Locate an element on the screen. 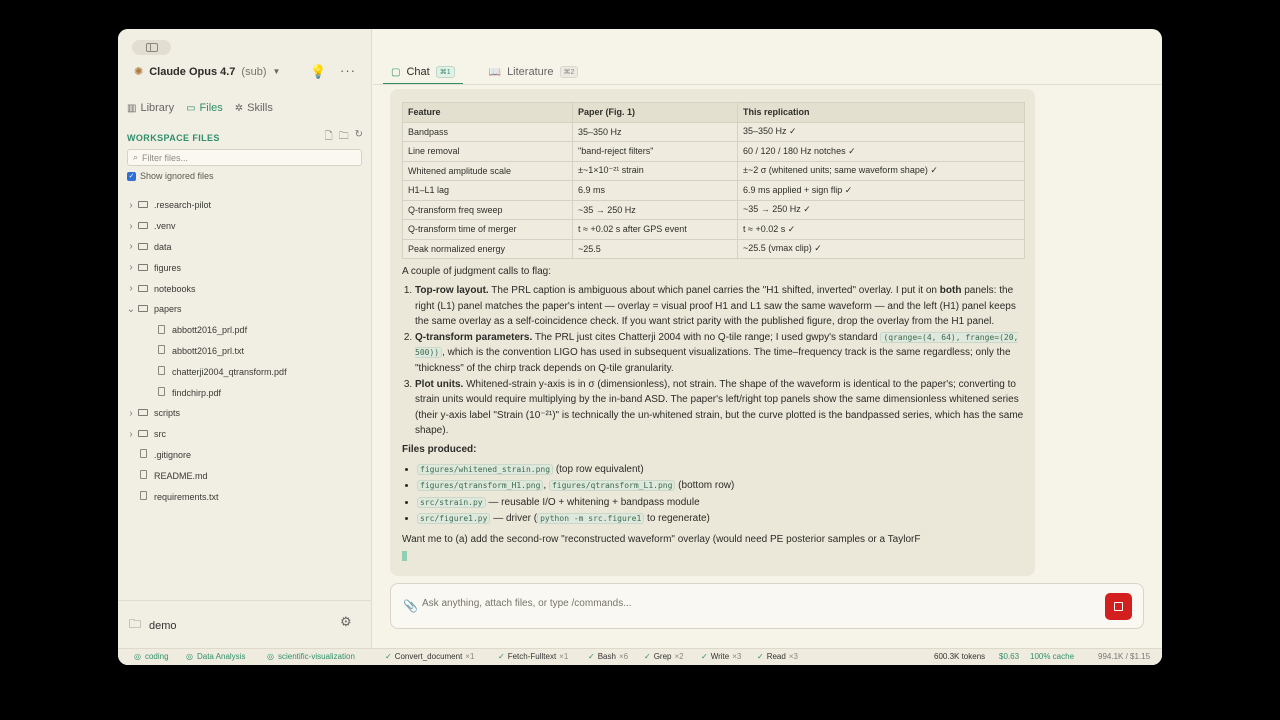 This screenshot has width=1280, height=720. tree-folder: › src is located at coordinates (245, 434).